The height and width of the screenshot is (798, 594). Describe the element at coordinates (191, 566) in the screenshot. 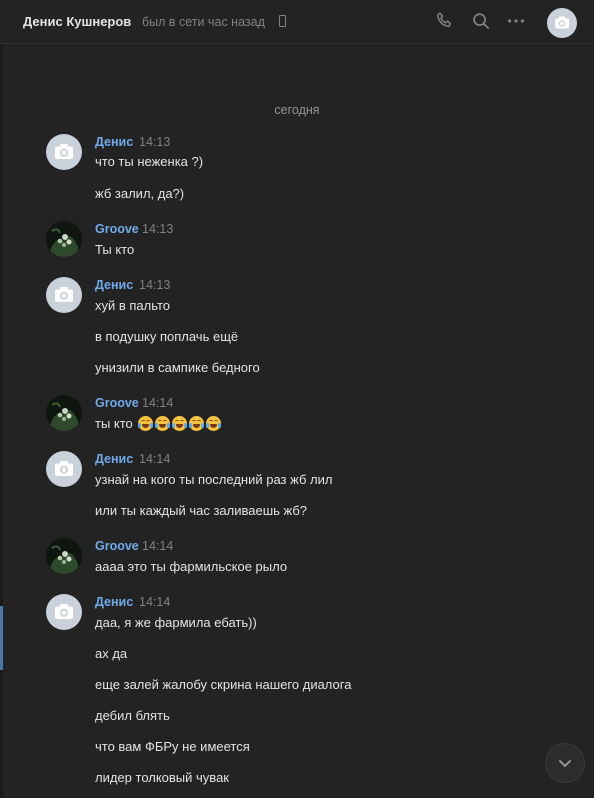

I see `message-text: аааа это ты фармильское рыло` at that location.